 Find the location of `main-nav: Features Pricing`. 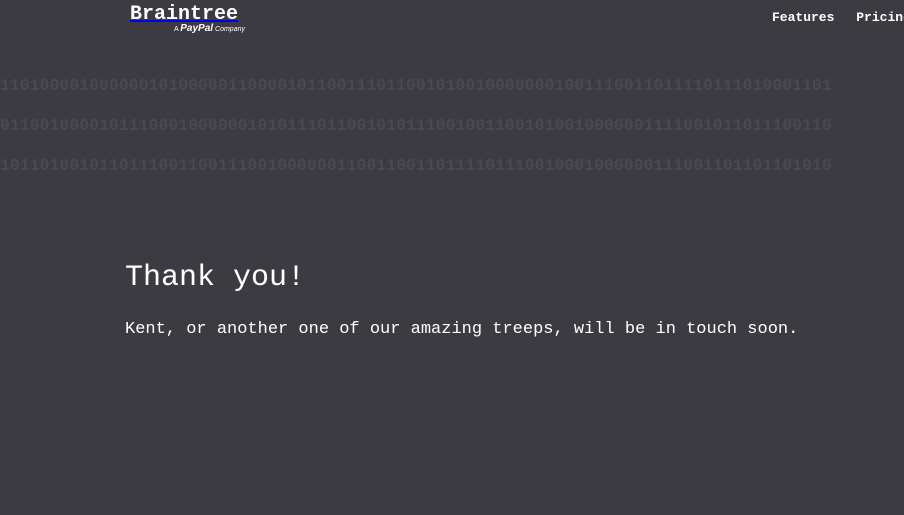

main-nav: Features Pricing is located at coordinates (838, 18).